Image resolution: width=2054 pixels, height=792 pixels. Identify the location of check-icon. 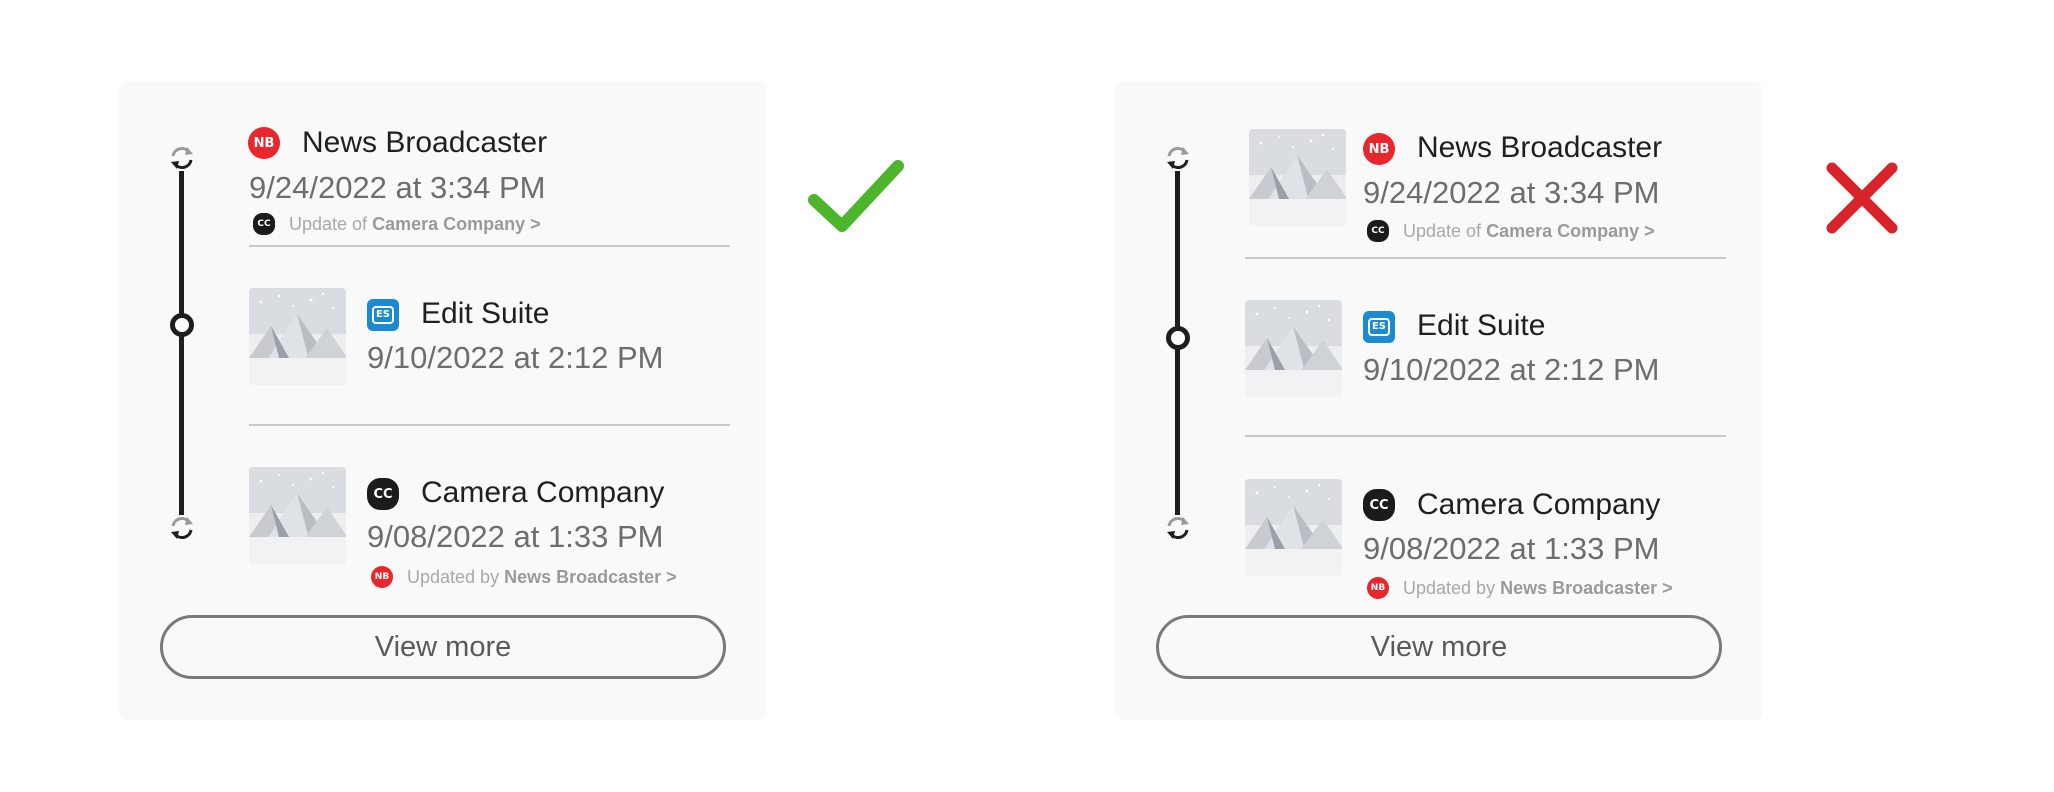
(856, 196).